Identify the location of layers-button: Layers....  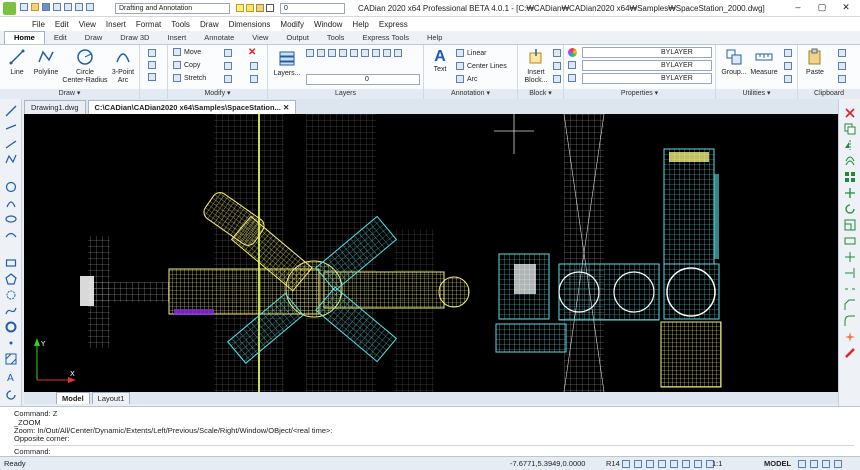
(287, 63).